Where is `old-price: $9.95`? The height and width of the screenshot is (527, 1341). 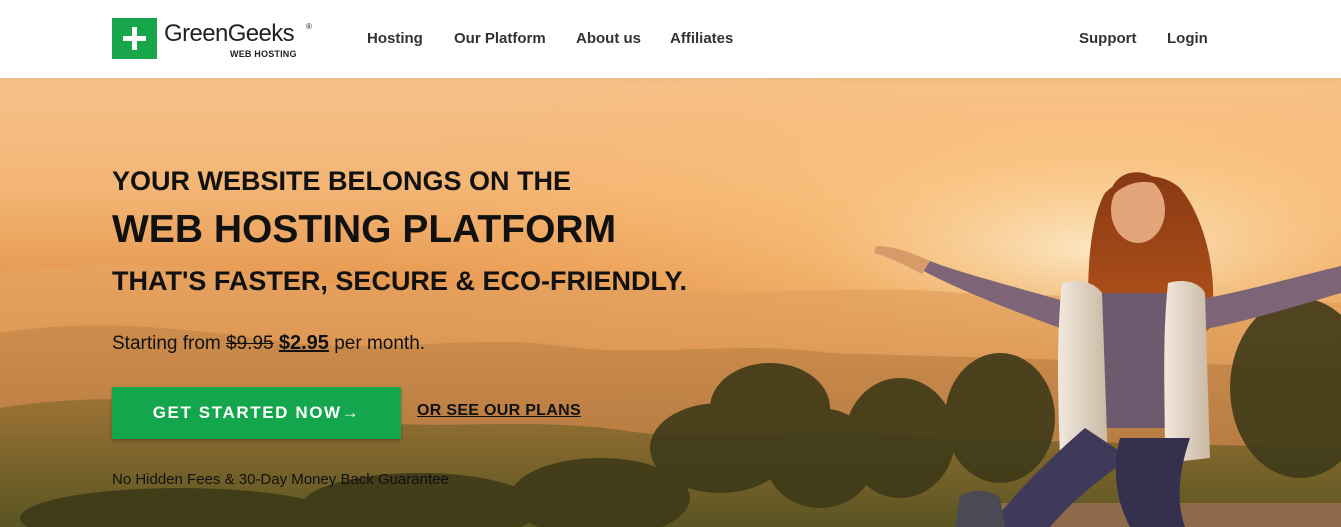
old-price: $9.95 is located at coordinates (250, 343).